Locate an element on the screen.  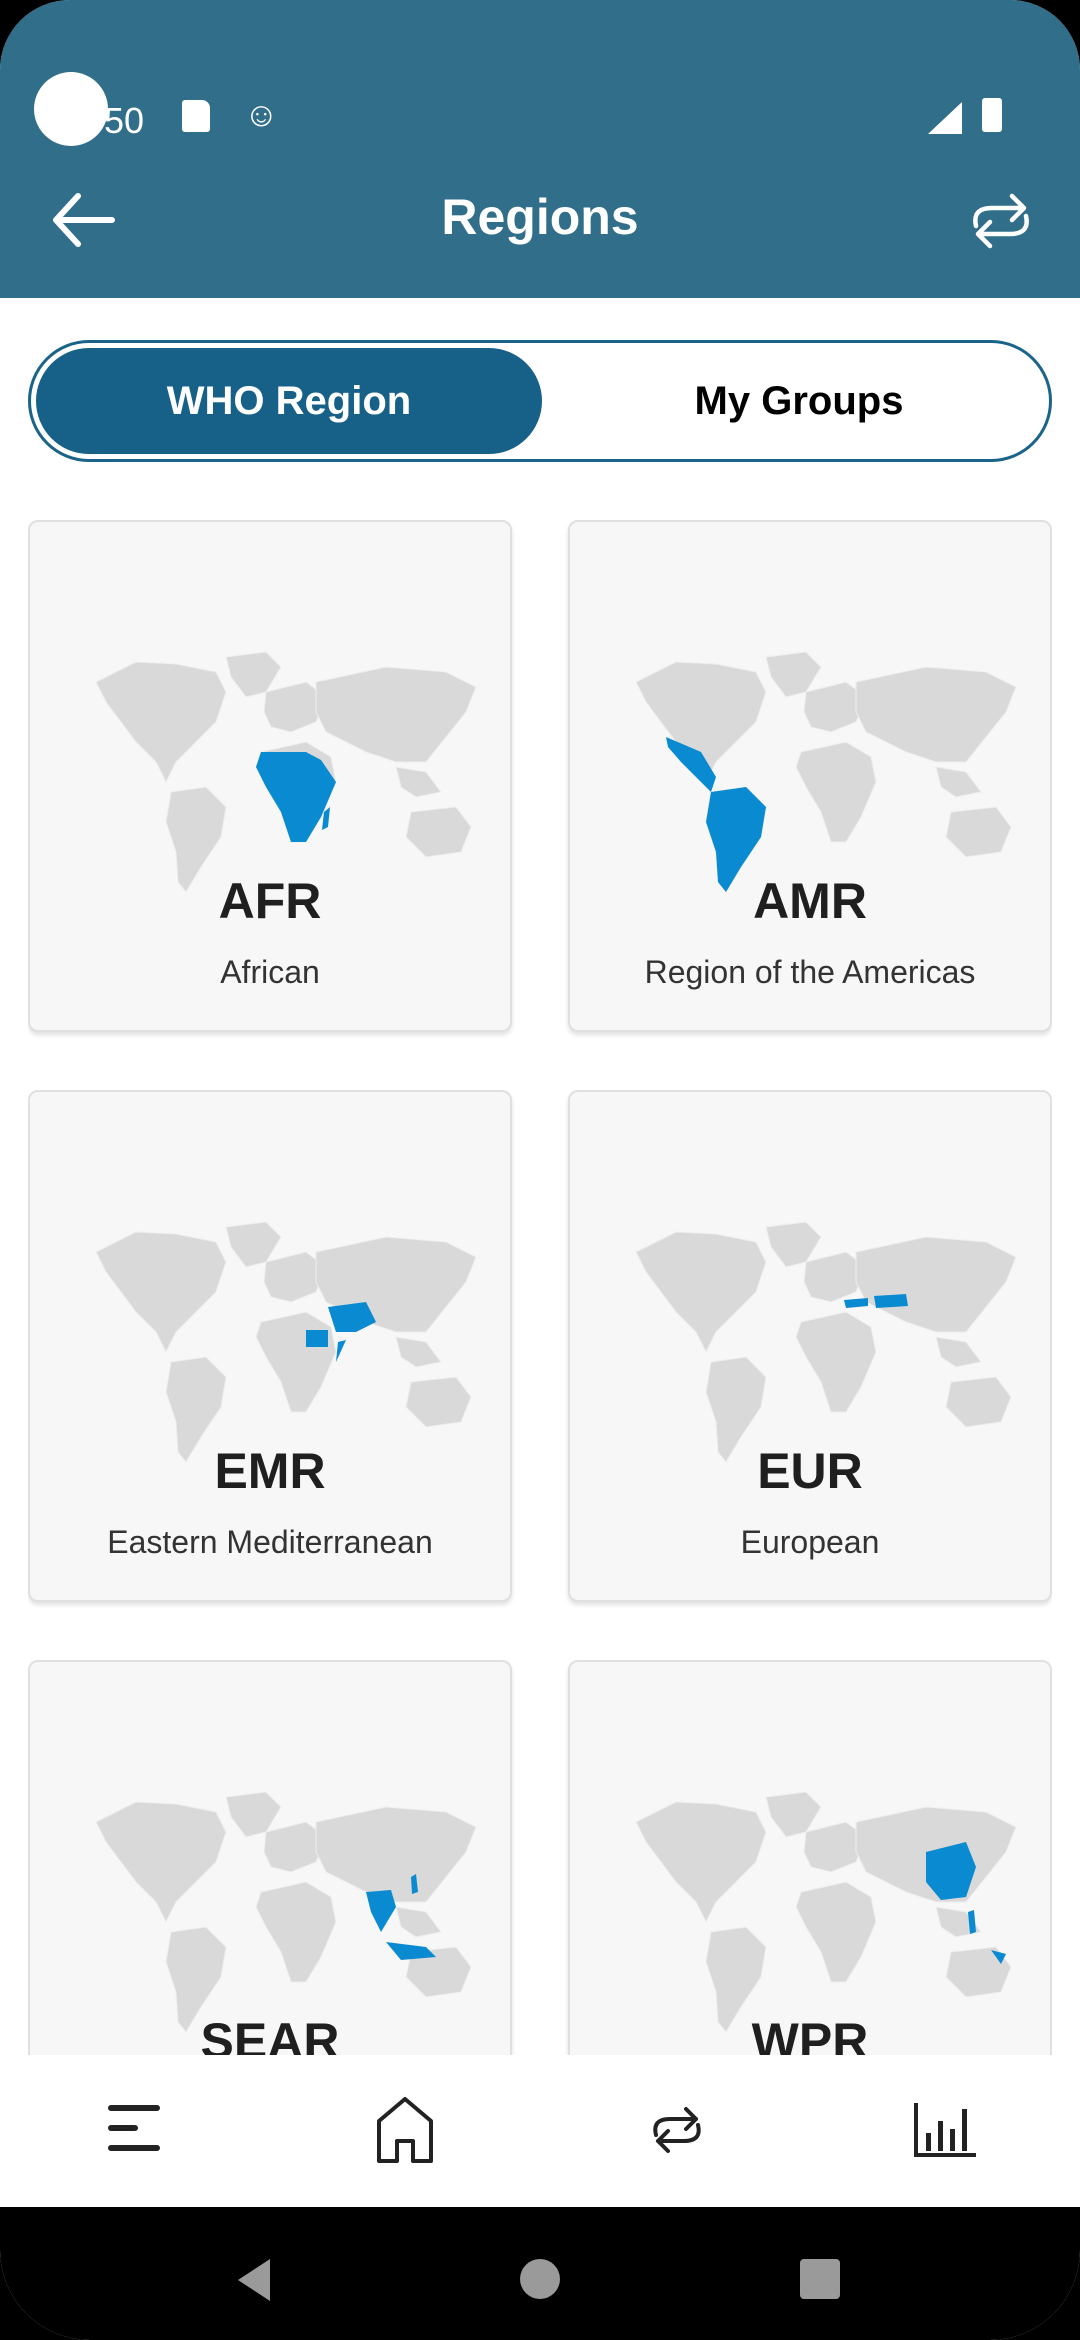
bottom-navigation is located at coordinates (540, 2131).